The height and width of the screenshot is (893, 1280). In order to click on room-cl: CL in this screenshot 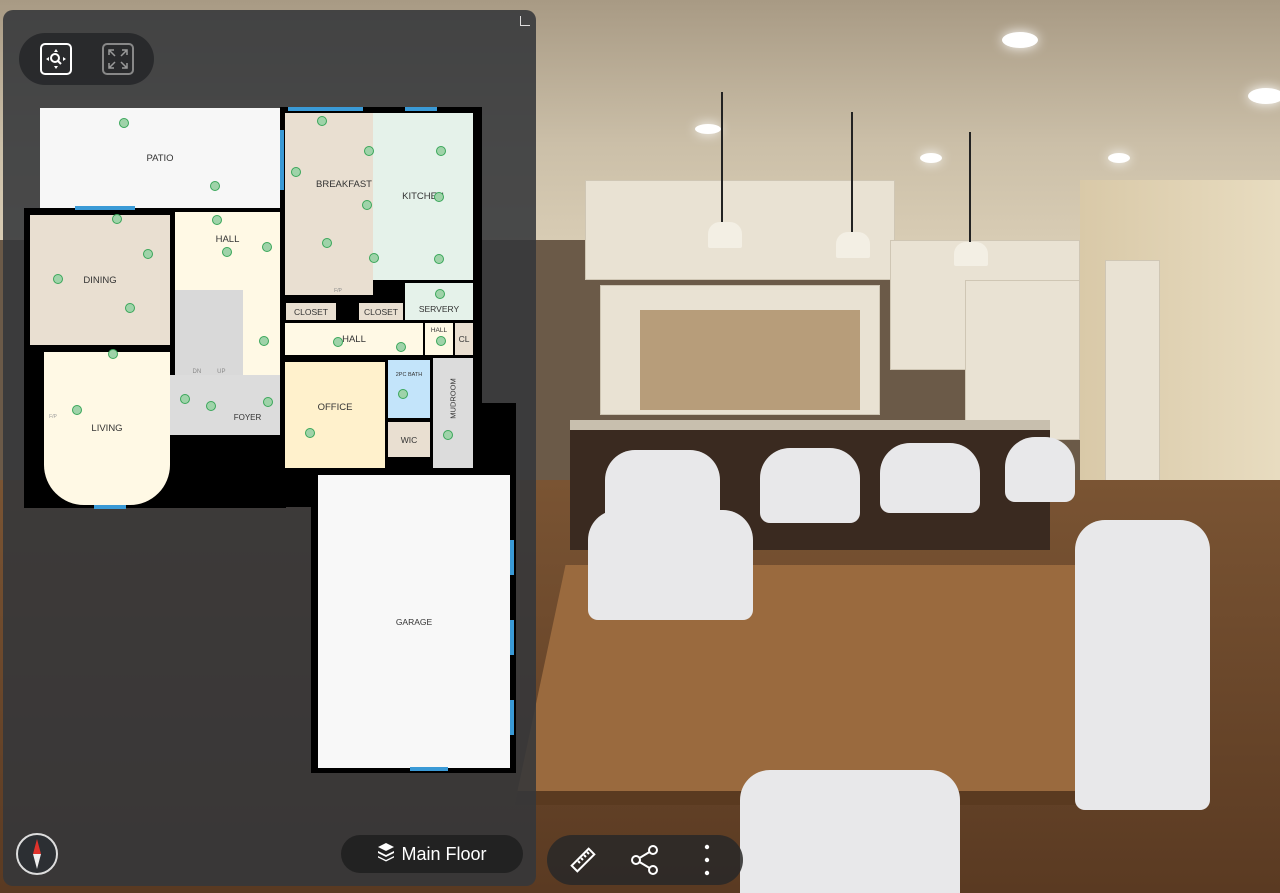, I will do `click(464, 339)`.